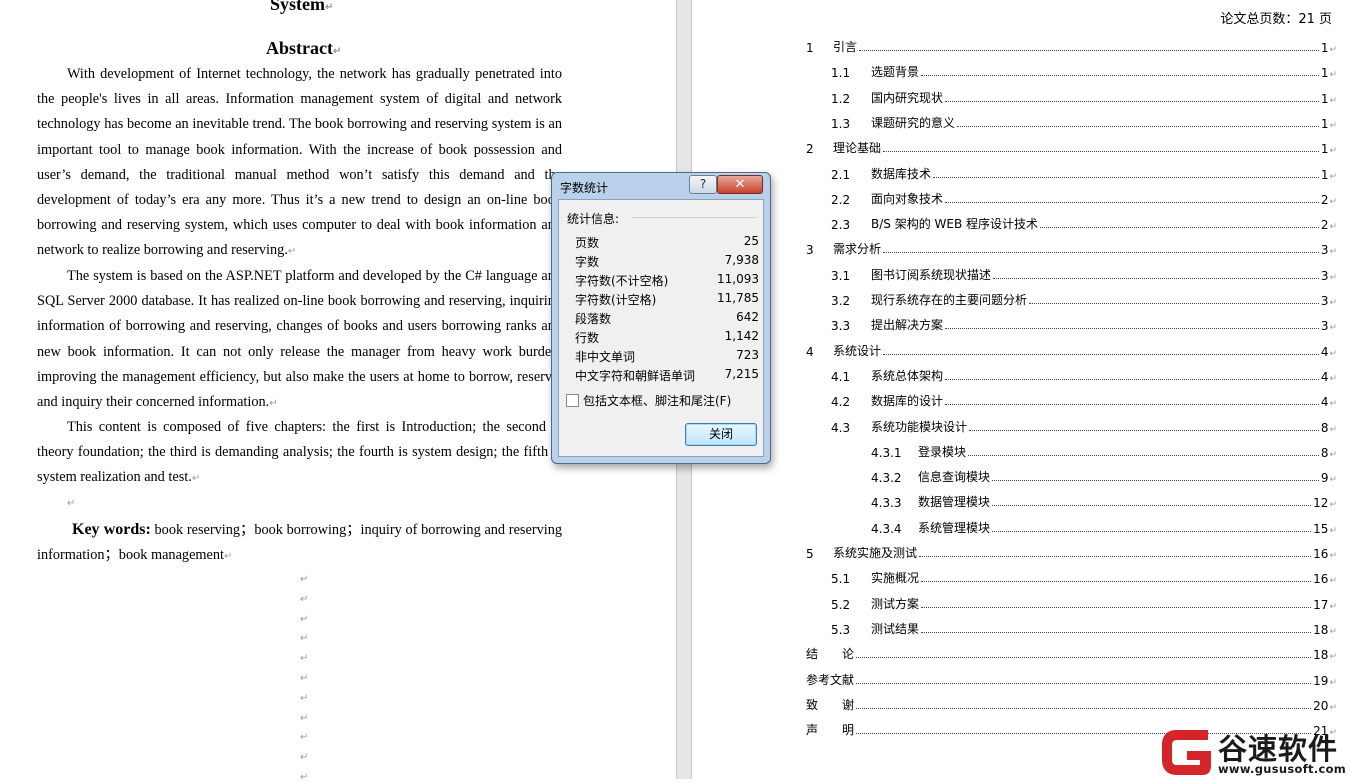 The image size is (1357, 783). What do you see at coordinates (1071, 399) in the screenshot?
I see `toc-entry: 4.2 数据库的设计 4 ↵` at bounding box center [1071, 399].